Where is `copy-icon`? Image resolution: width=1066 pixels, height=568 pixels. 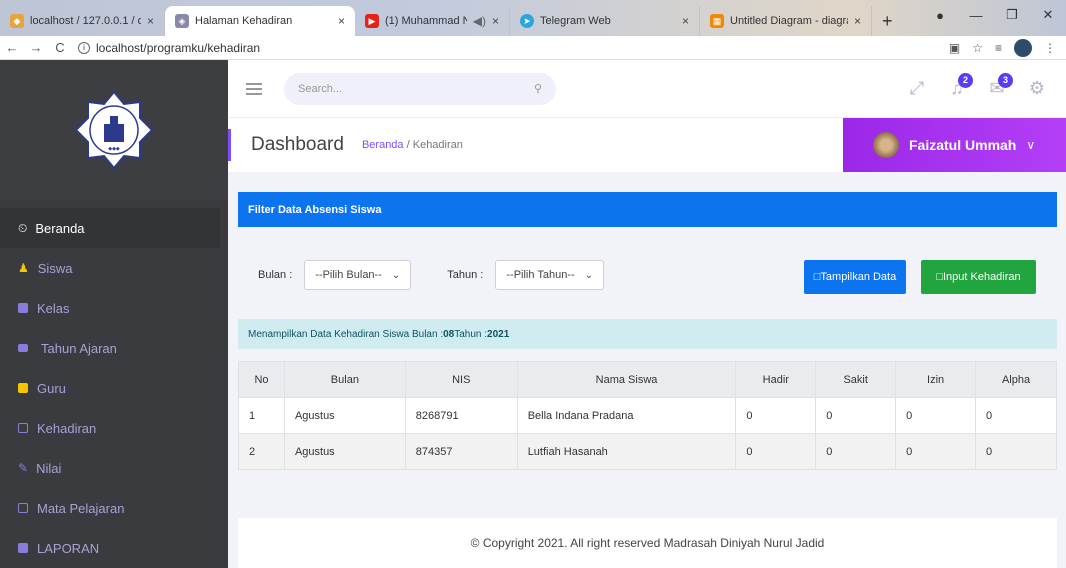
copy-icon is located at coordinates (23, 508).